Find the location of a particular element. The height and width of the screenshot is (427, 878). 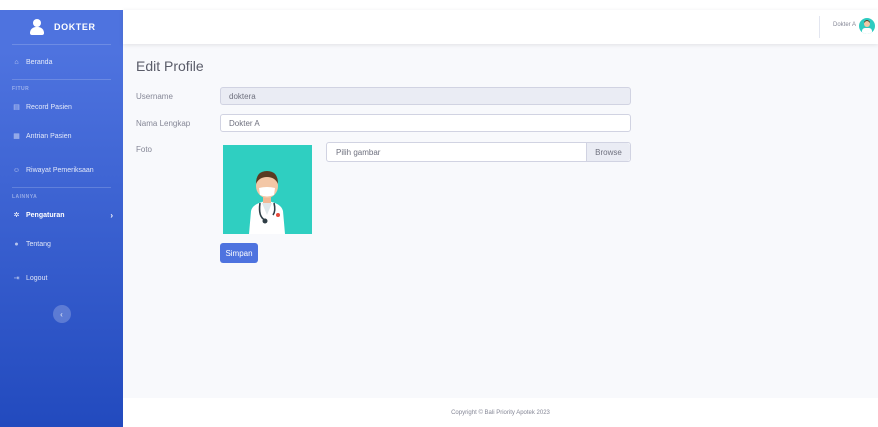

user-name: Dokter A is located at coordinates (844, 25).